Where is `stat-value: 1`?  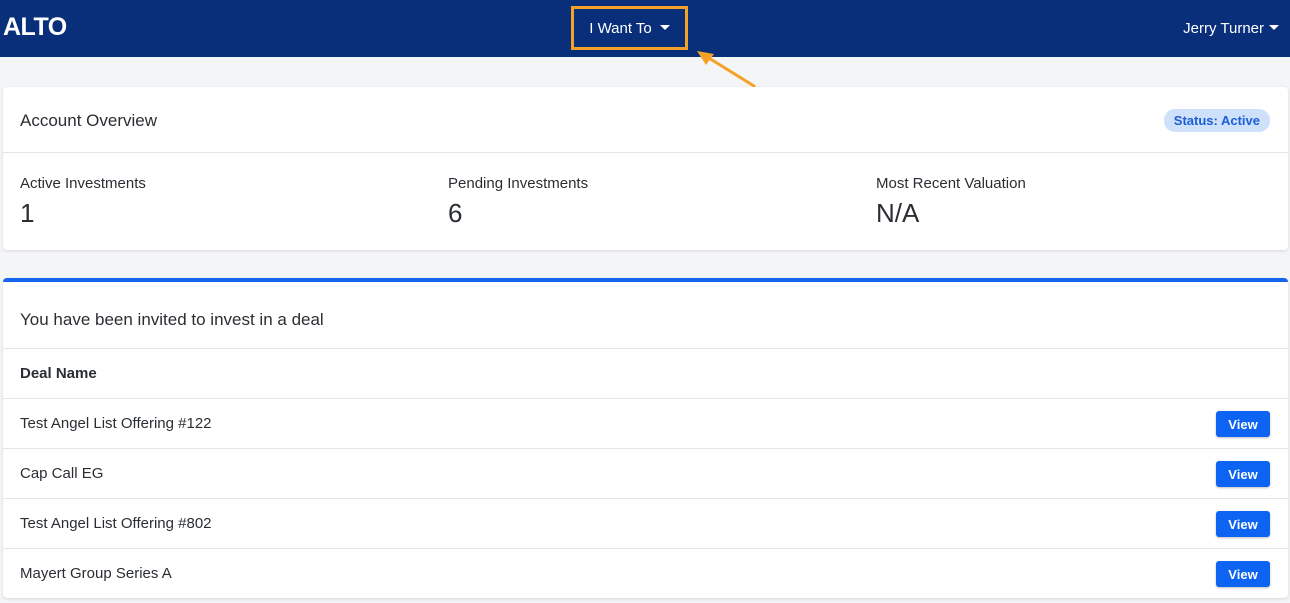
stat-value: 1 is located at coordinates (27, 213).